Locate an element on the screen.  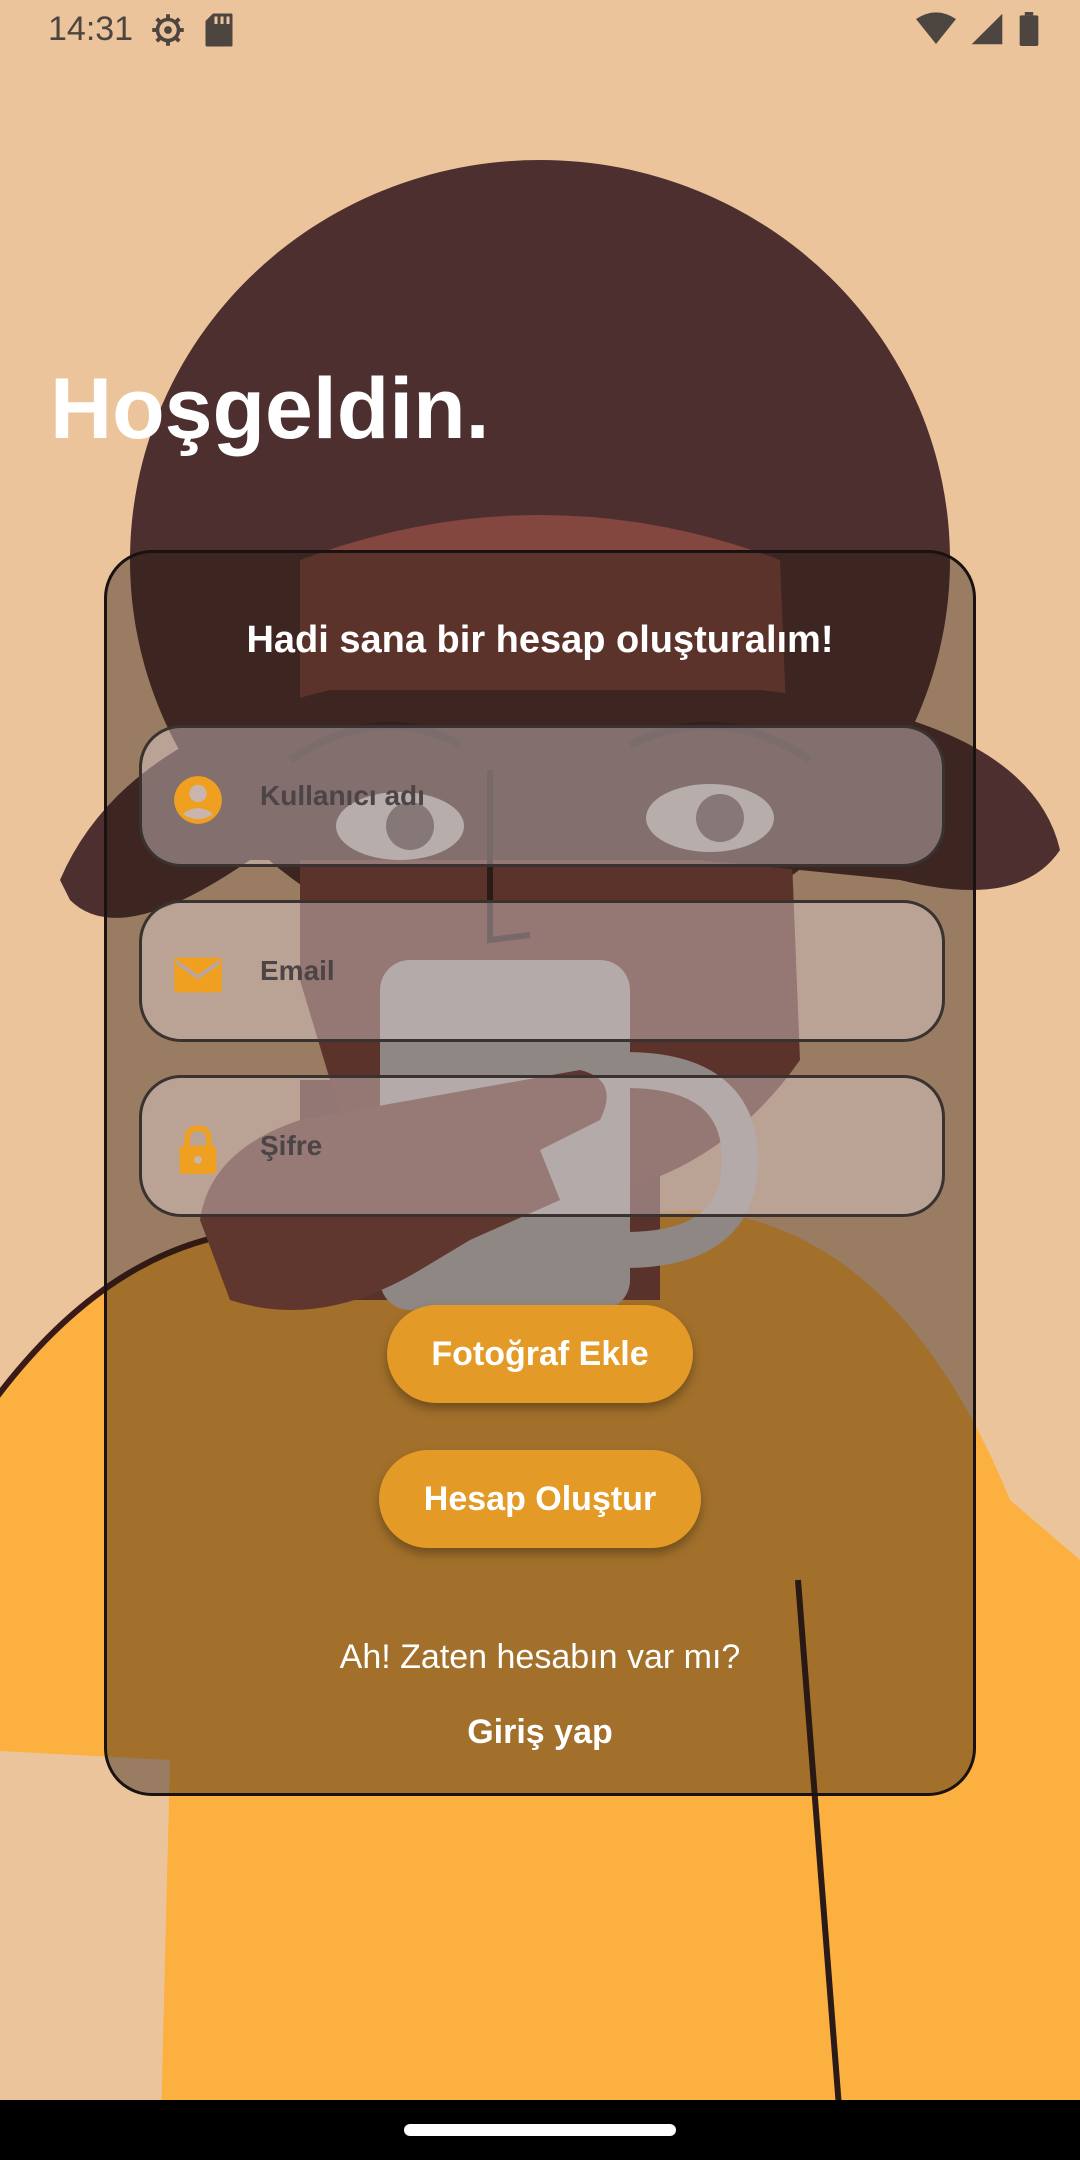
home-gesture-handle is located at coordinates (540, 2130).